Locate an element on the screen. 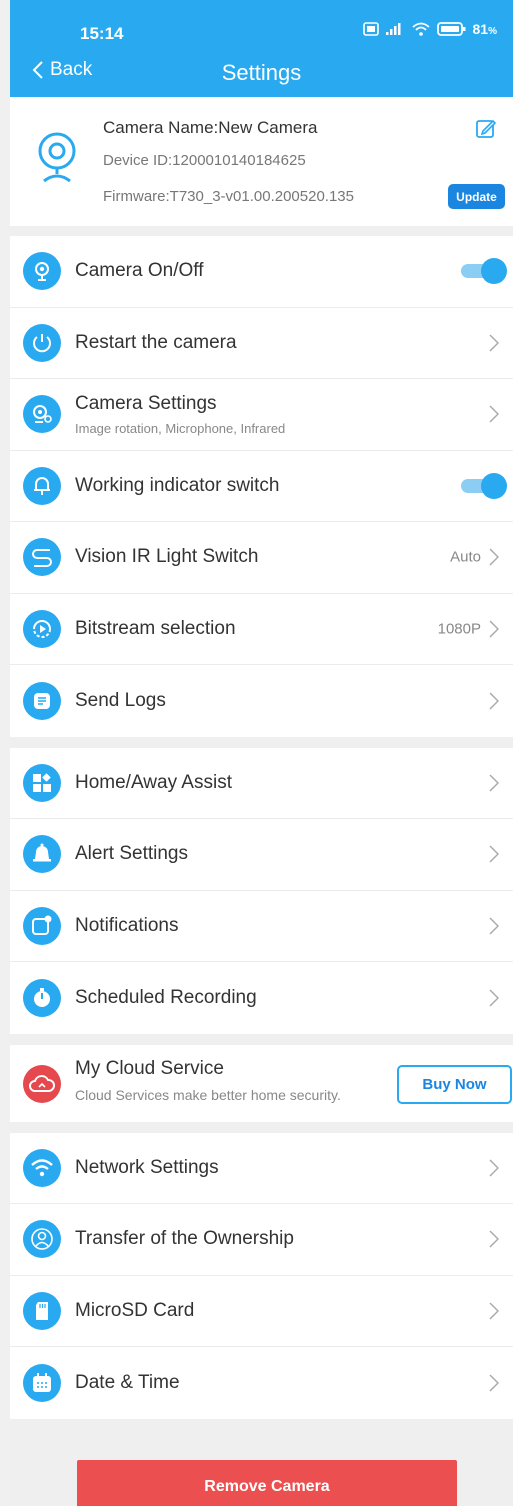  status-bar: 15:14 81% is located at coordinates (261, 27).